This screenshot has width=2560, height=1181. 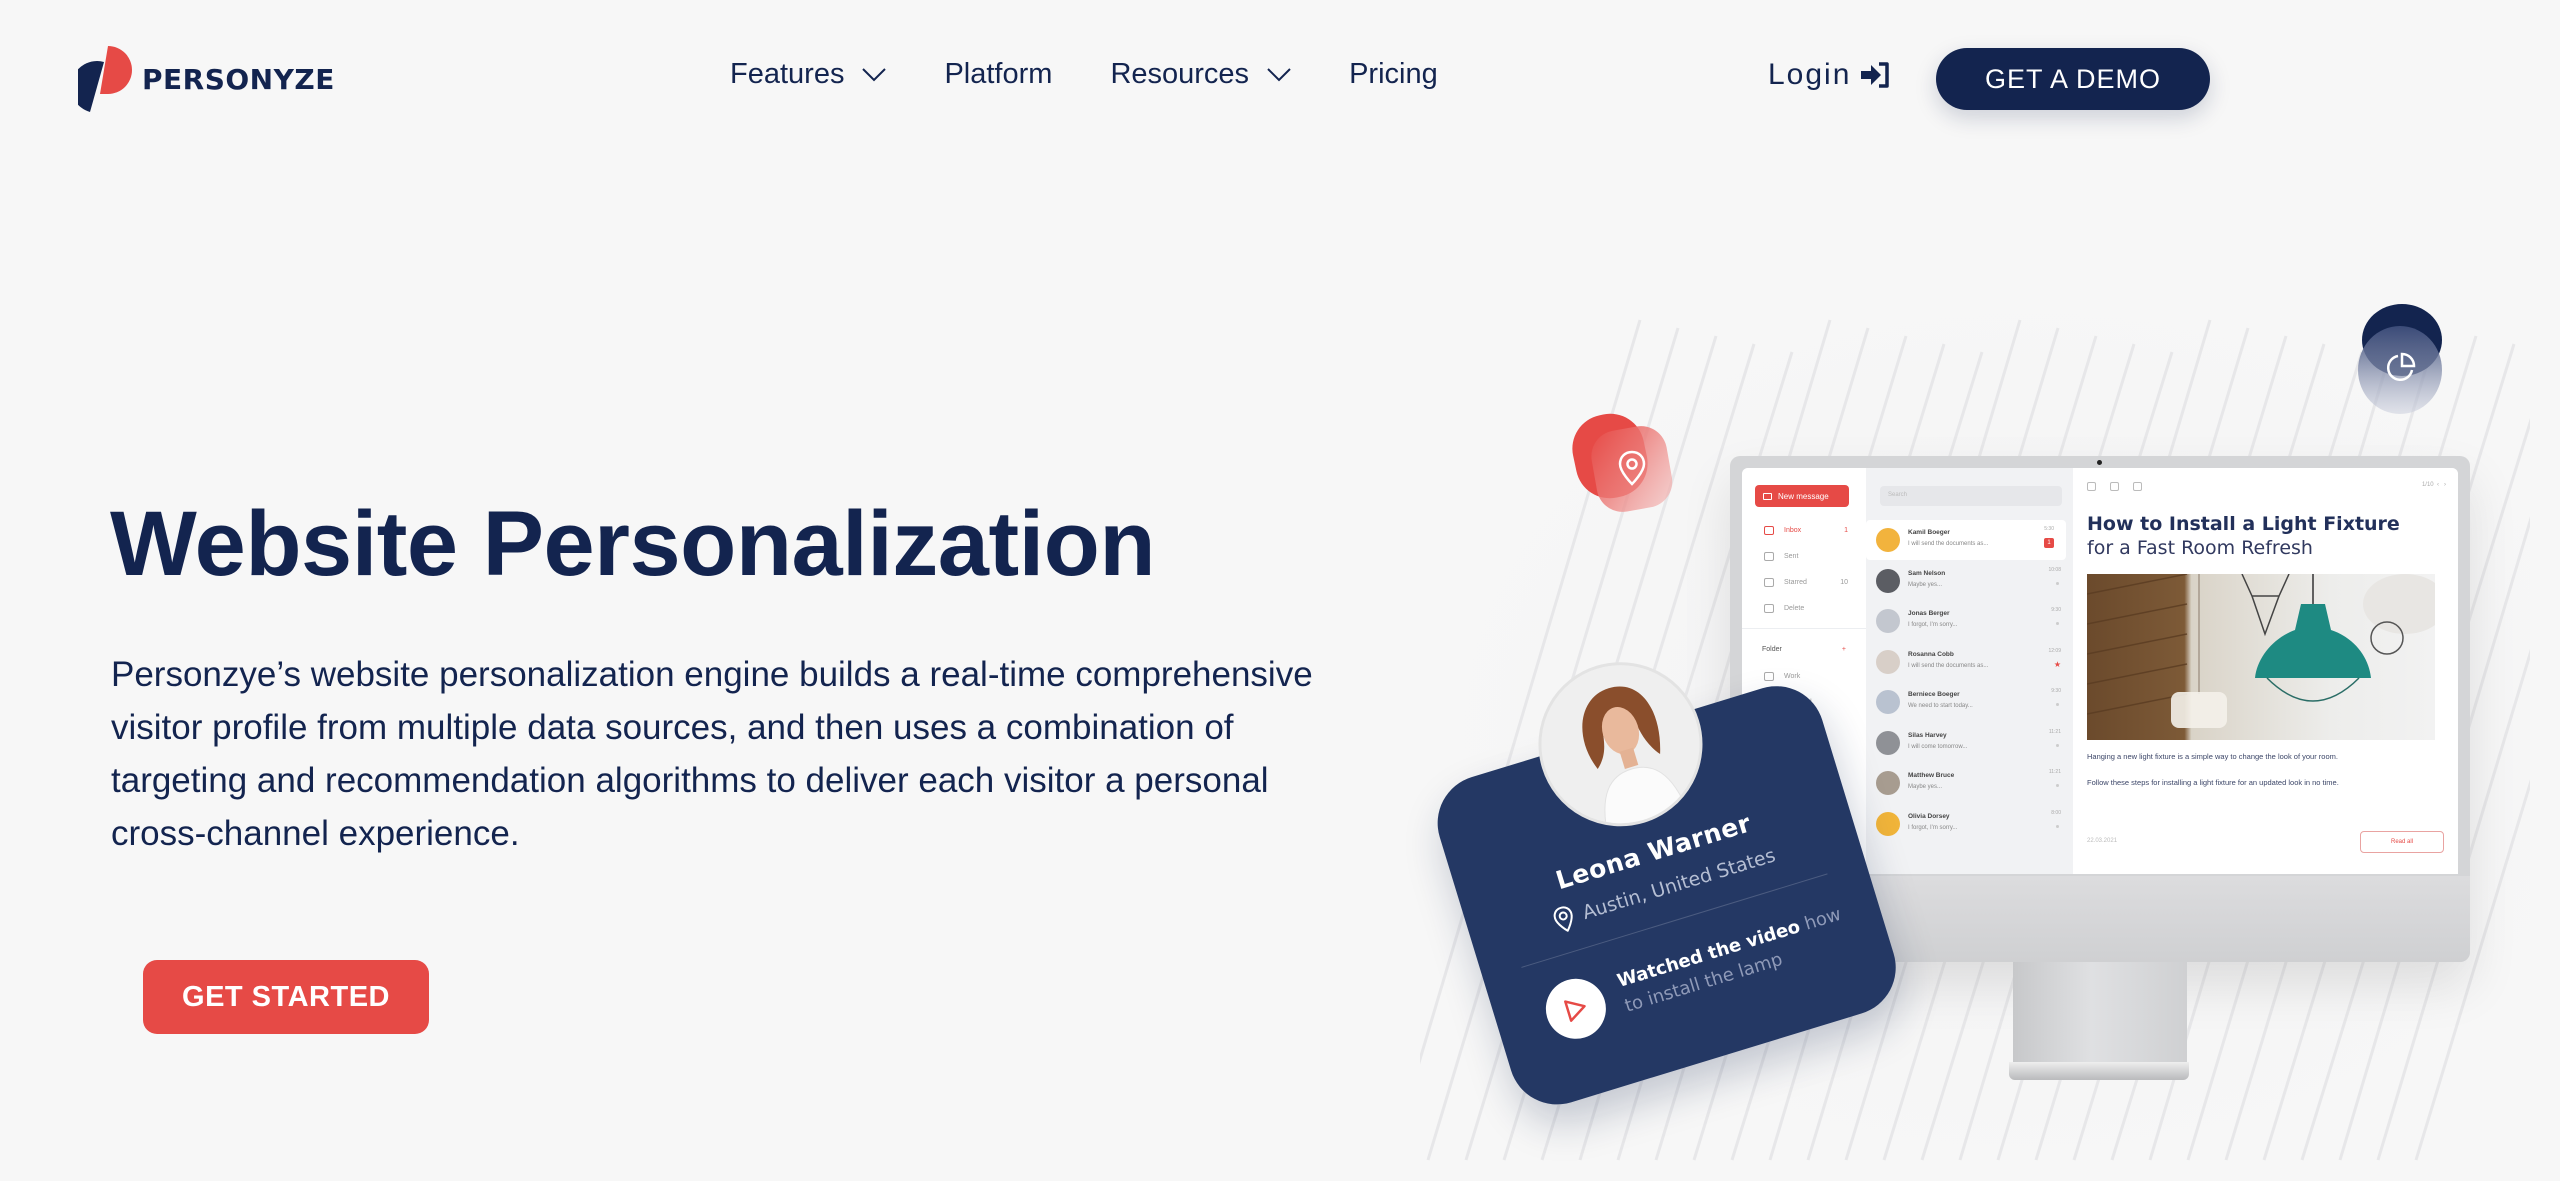 I want to click on nav-features: Features, so click(x=808, y=74).